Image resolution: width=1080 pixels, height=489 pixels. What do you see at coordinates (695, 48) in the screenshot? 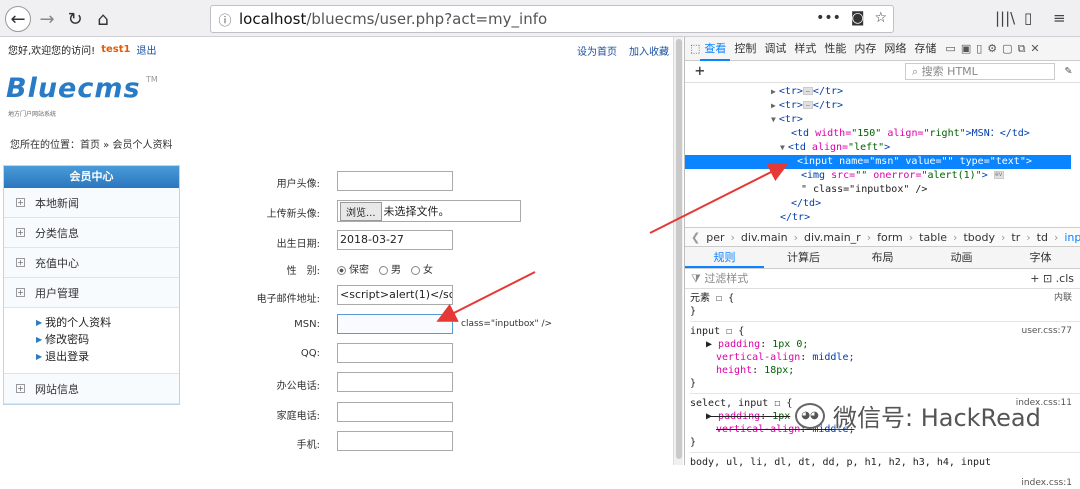
I see `element-picker-icon: ⬚` at bounding box center [695, 48].